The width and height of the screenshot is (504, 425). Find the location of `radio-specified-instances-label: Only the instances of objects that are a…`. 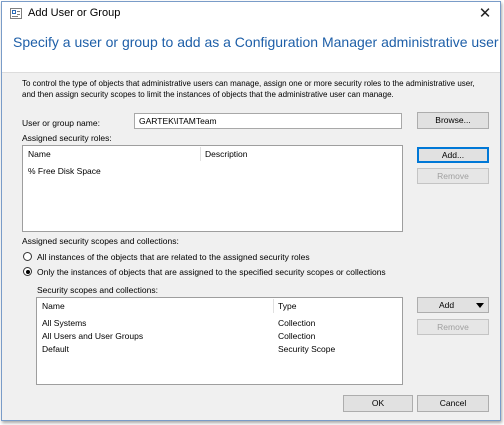

radio-specified-instances-label: Only the instances of objects that are a… is located at coordinates (211, 272).